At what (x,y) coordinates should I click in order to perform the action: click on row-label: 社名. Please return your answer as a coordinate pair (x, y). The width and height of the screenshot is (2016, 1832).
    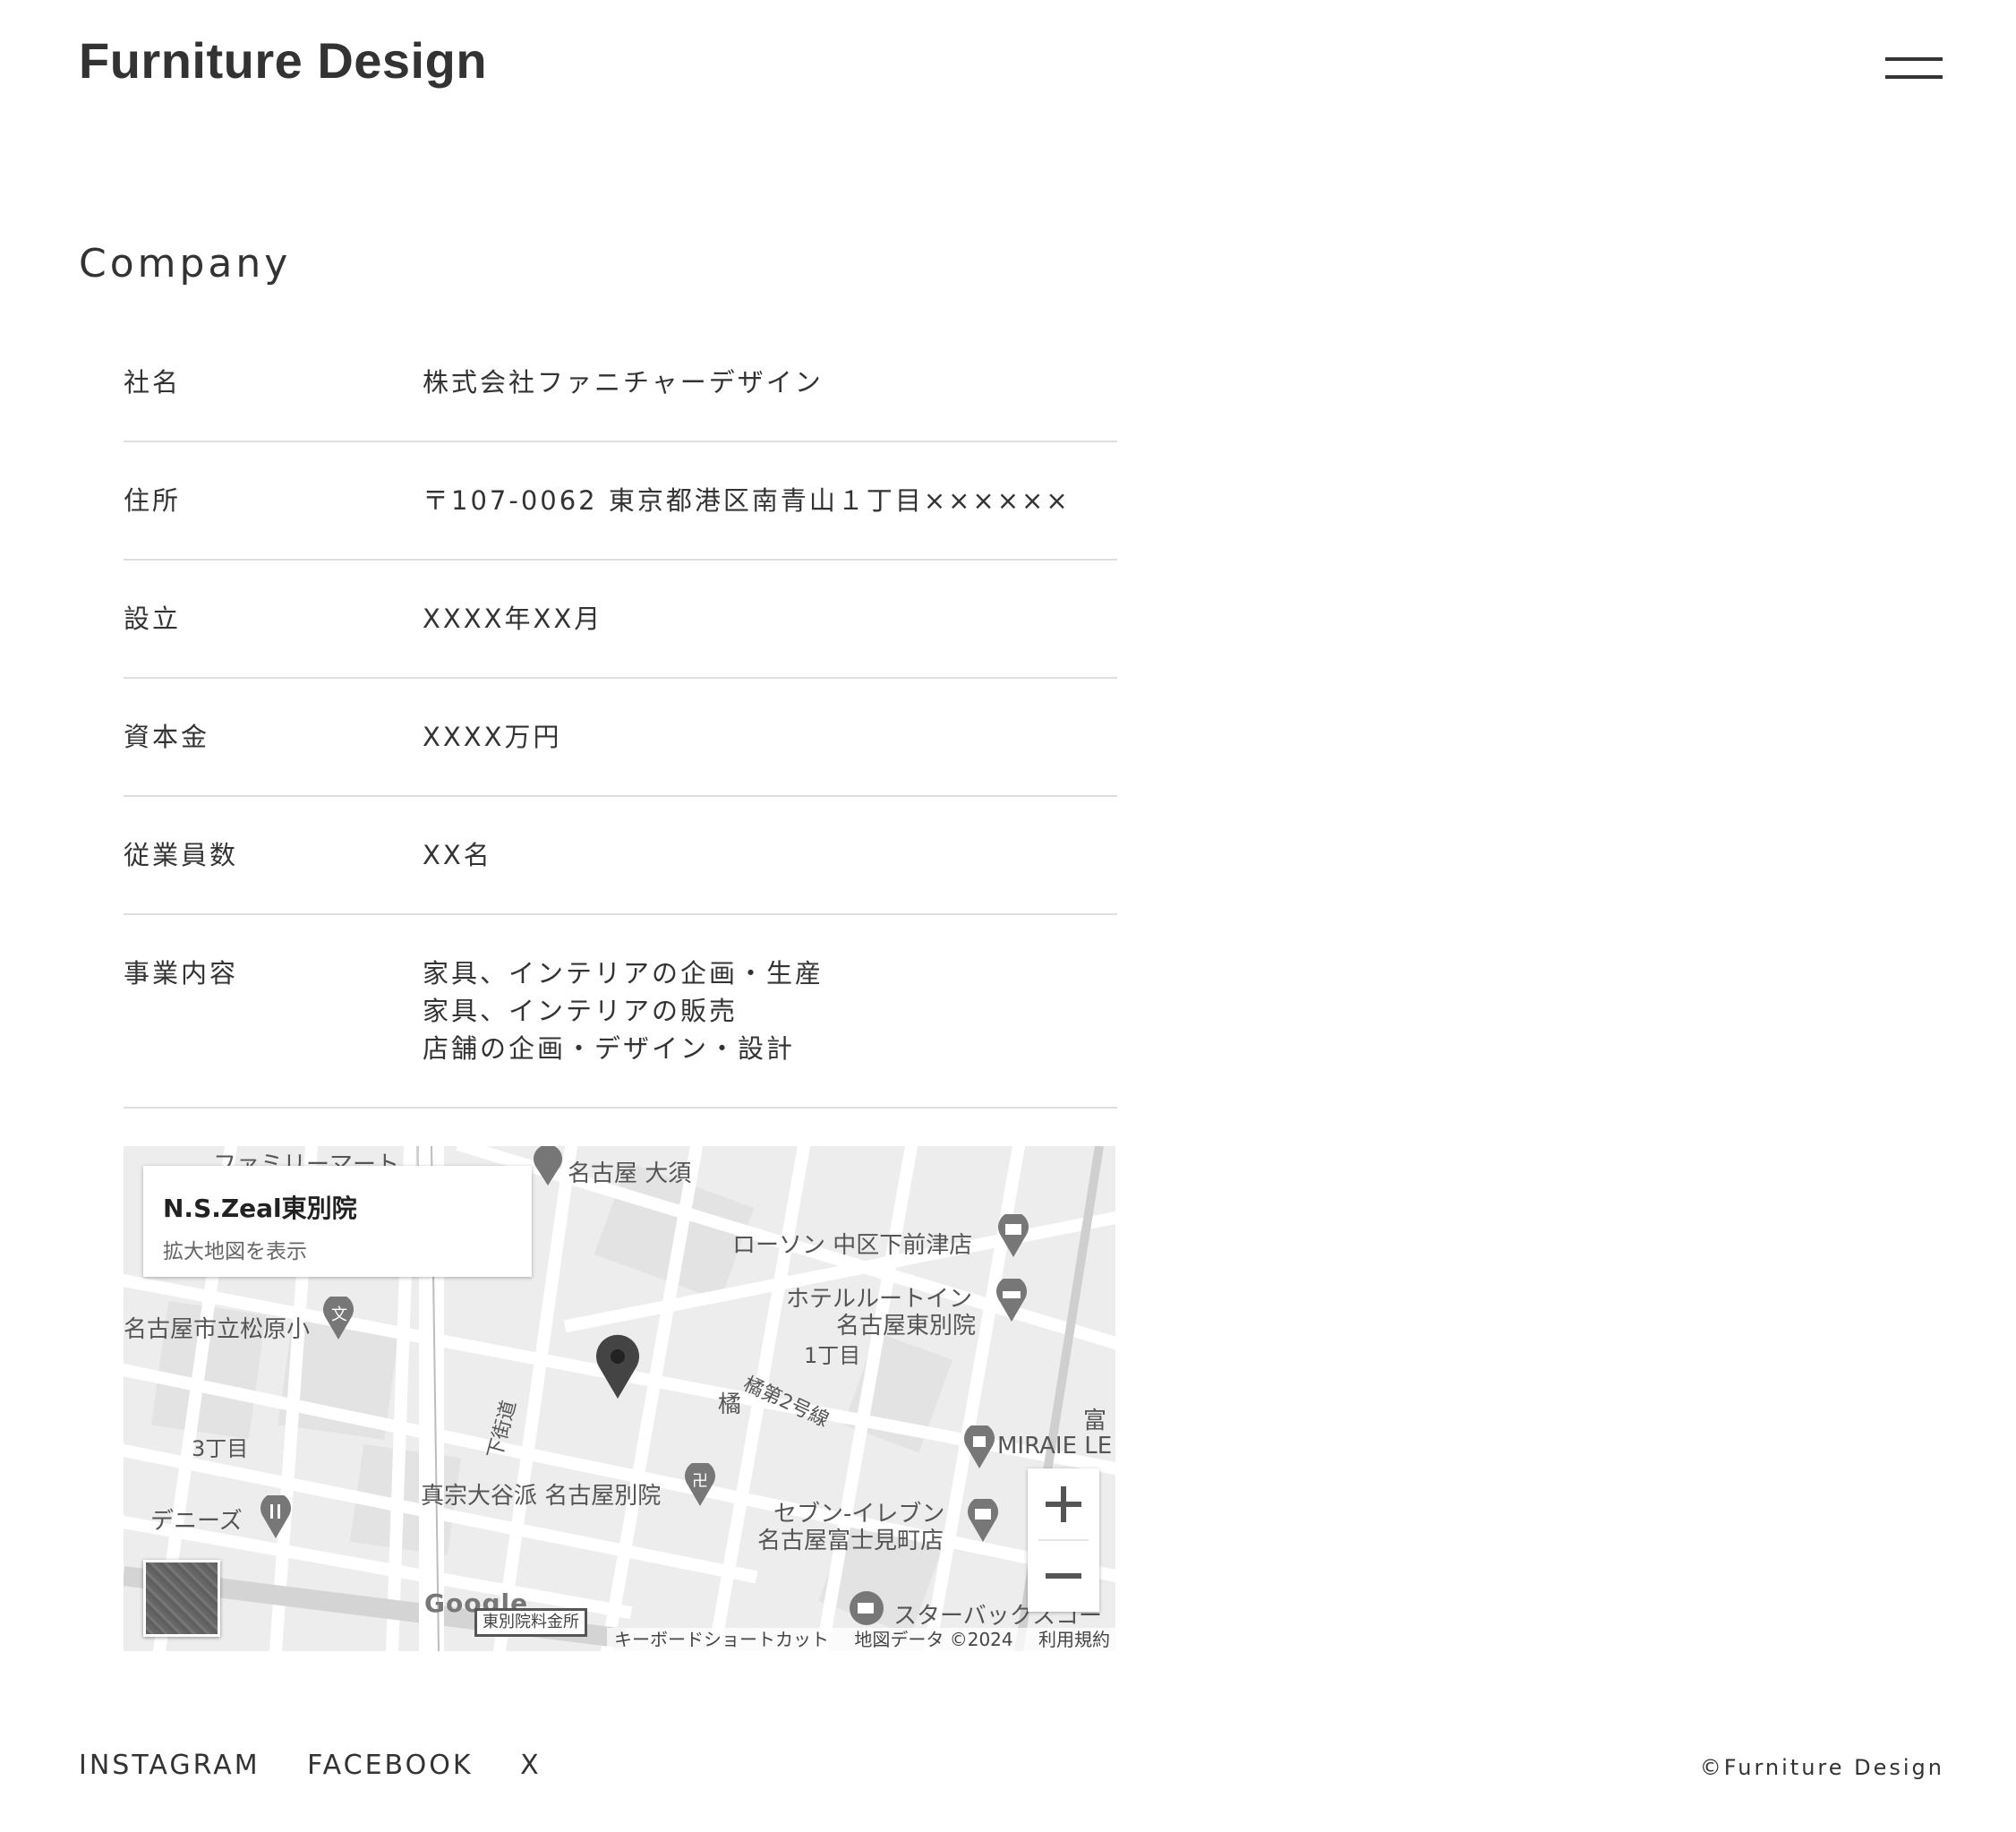
    Looking at the image, I should click on (153, 382).